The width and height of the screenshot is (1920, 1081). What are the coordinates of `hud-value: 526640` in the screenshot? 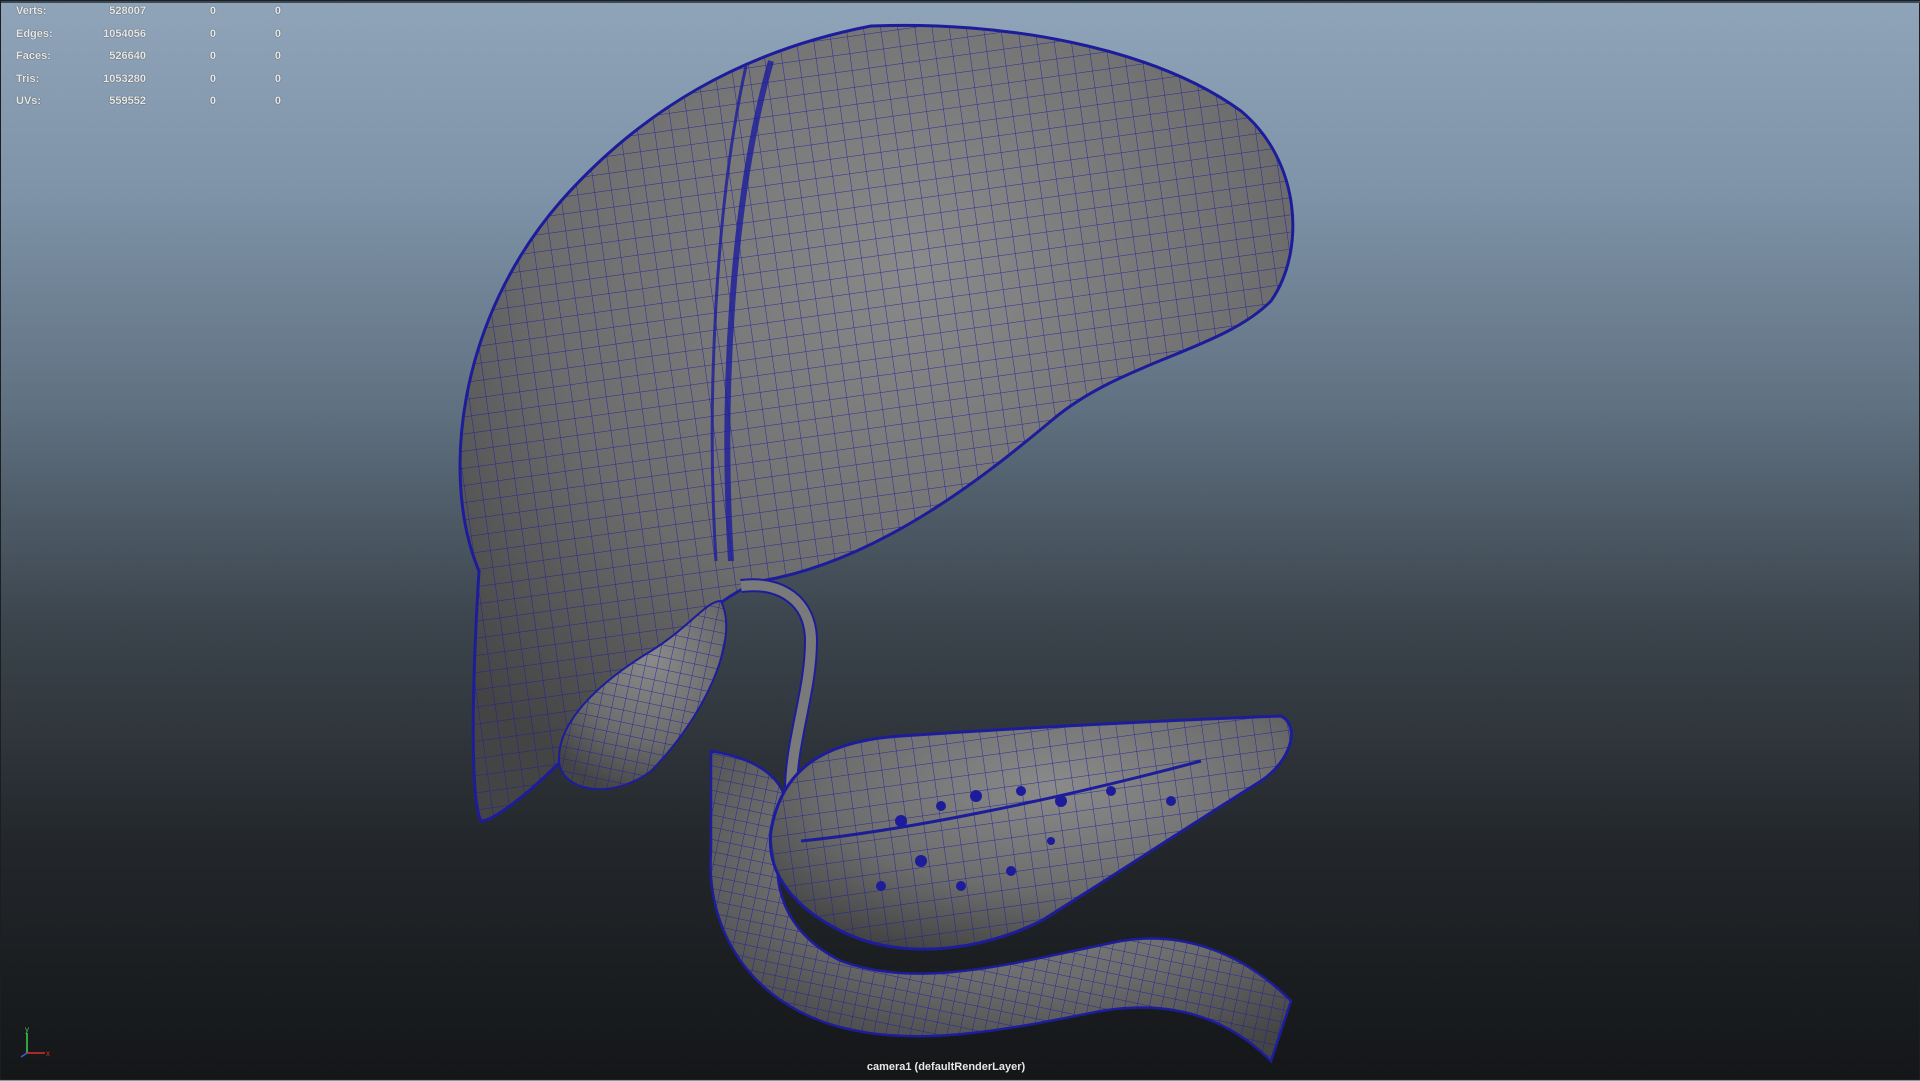 It's located at (127, 56).